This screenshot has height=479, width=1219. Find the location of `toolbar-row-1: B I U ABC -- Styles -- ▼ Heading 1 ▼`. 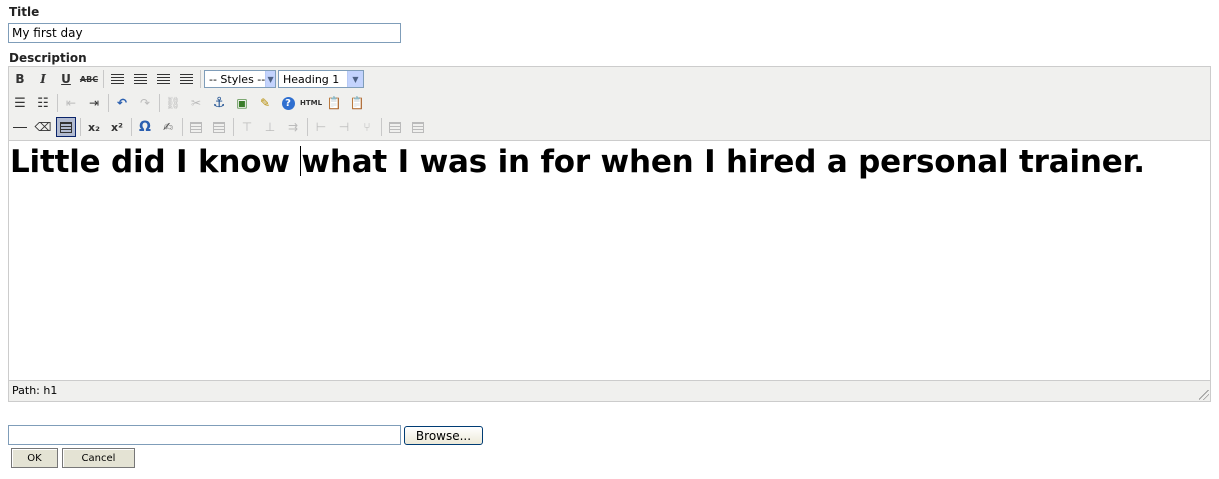

toolbar-row-1: B I U ABC -- Styles -- ▼ Heading 1 ▼ is located at coordinates (188, 79).